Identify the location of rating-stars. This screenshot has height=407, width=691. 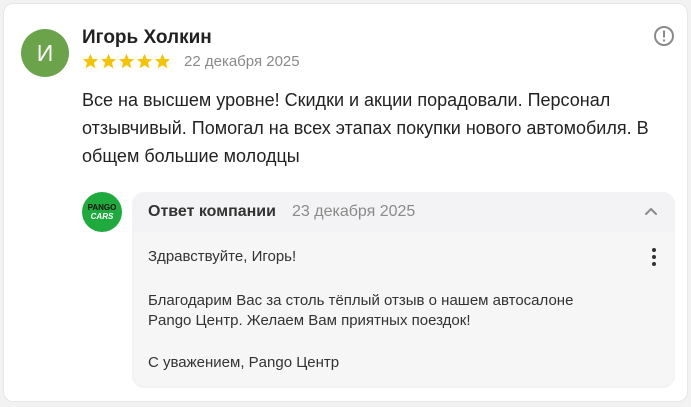
(126, 61).